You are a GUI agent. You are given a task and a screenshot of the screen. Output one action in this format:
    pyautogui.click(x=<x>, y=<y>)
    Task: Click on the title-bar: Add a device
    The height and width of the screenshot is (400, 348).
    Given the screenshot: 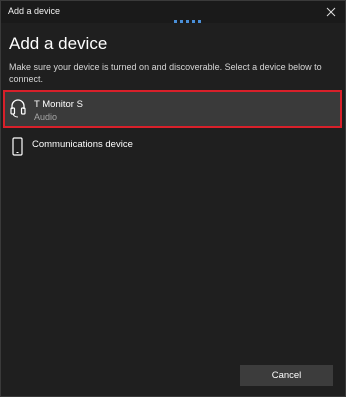 What is the action you would take?
    pyautogui.click(x=173, y=12)
    